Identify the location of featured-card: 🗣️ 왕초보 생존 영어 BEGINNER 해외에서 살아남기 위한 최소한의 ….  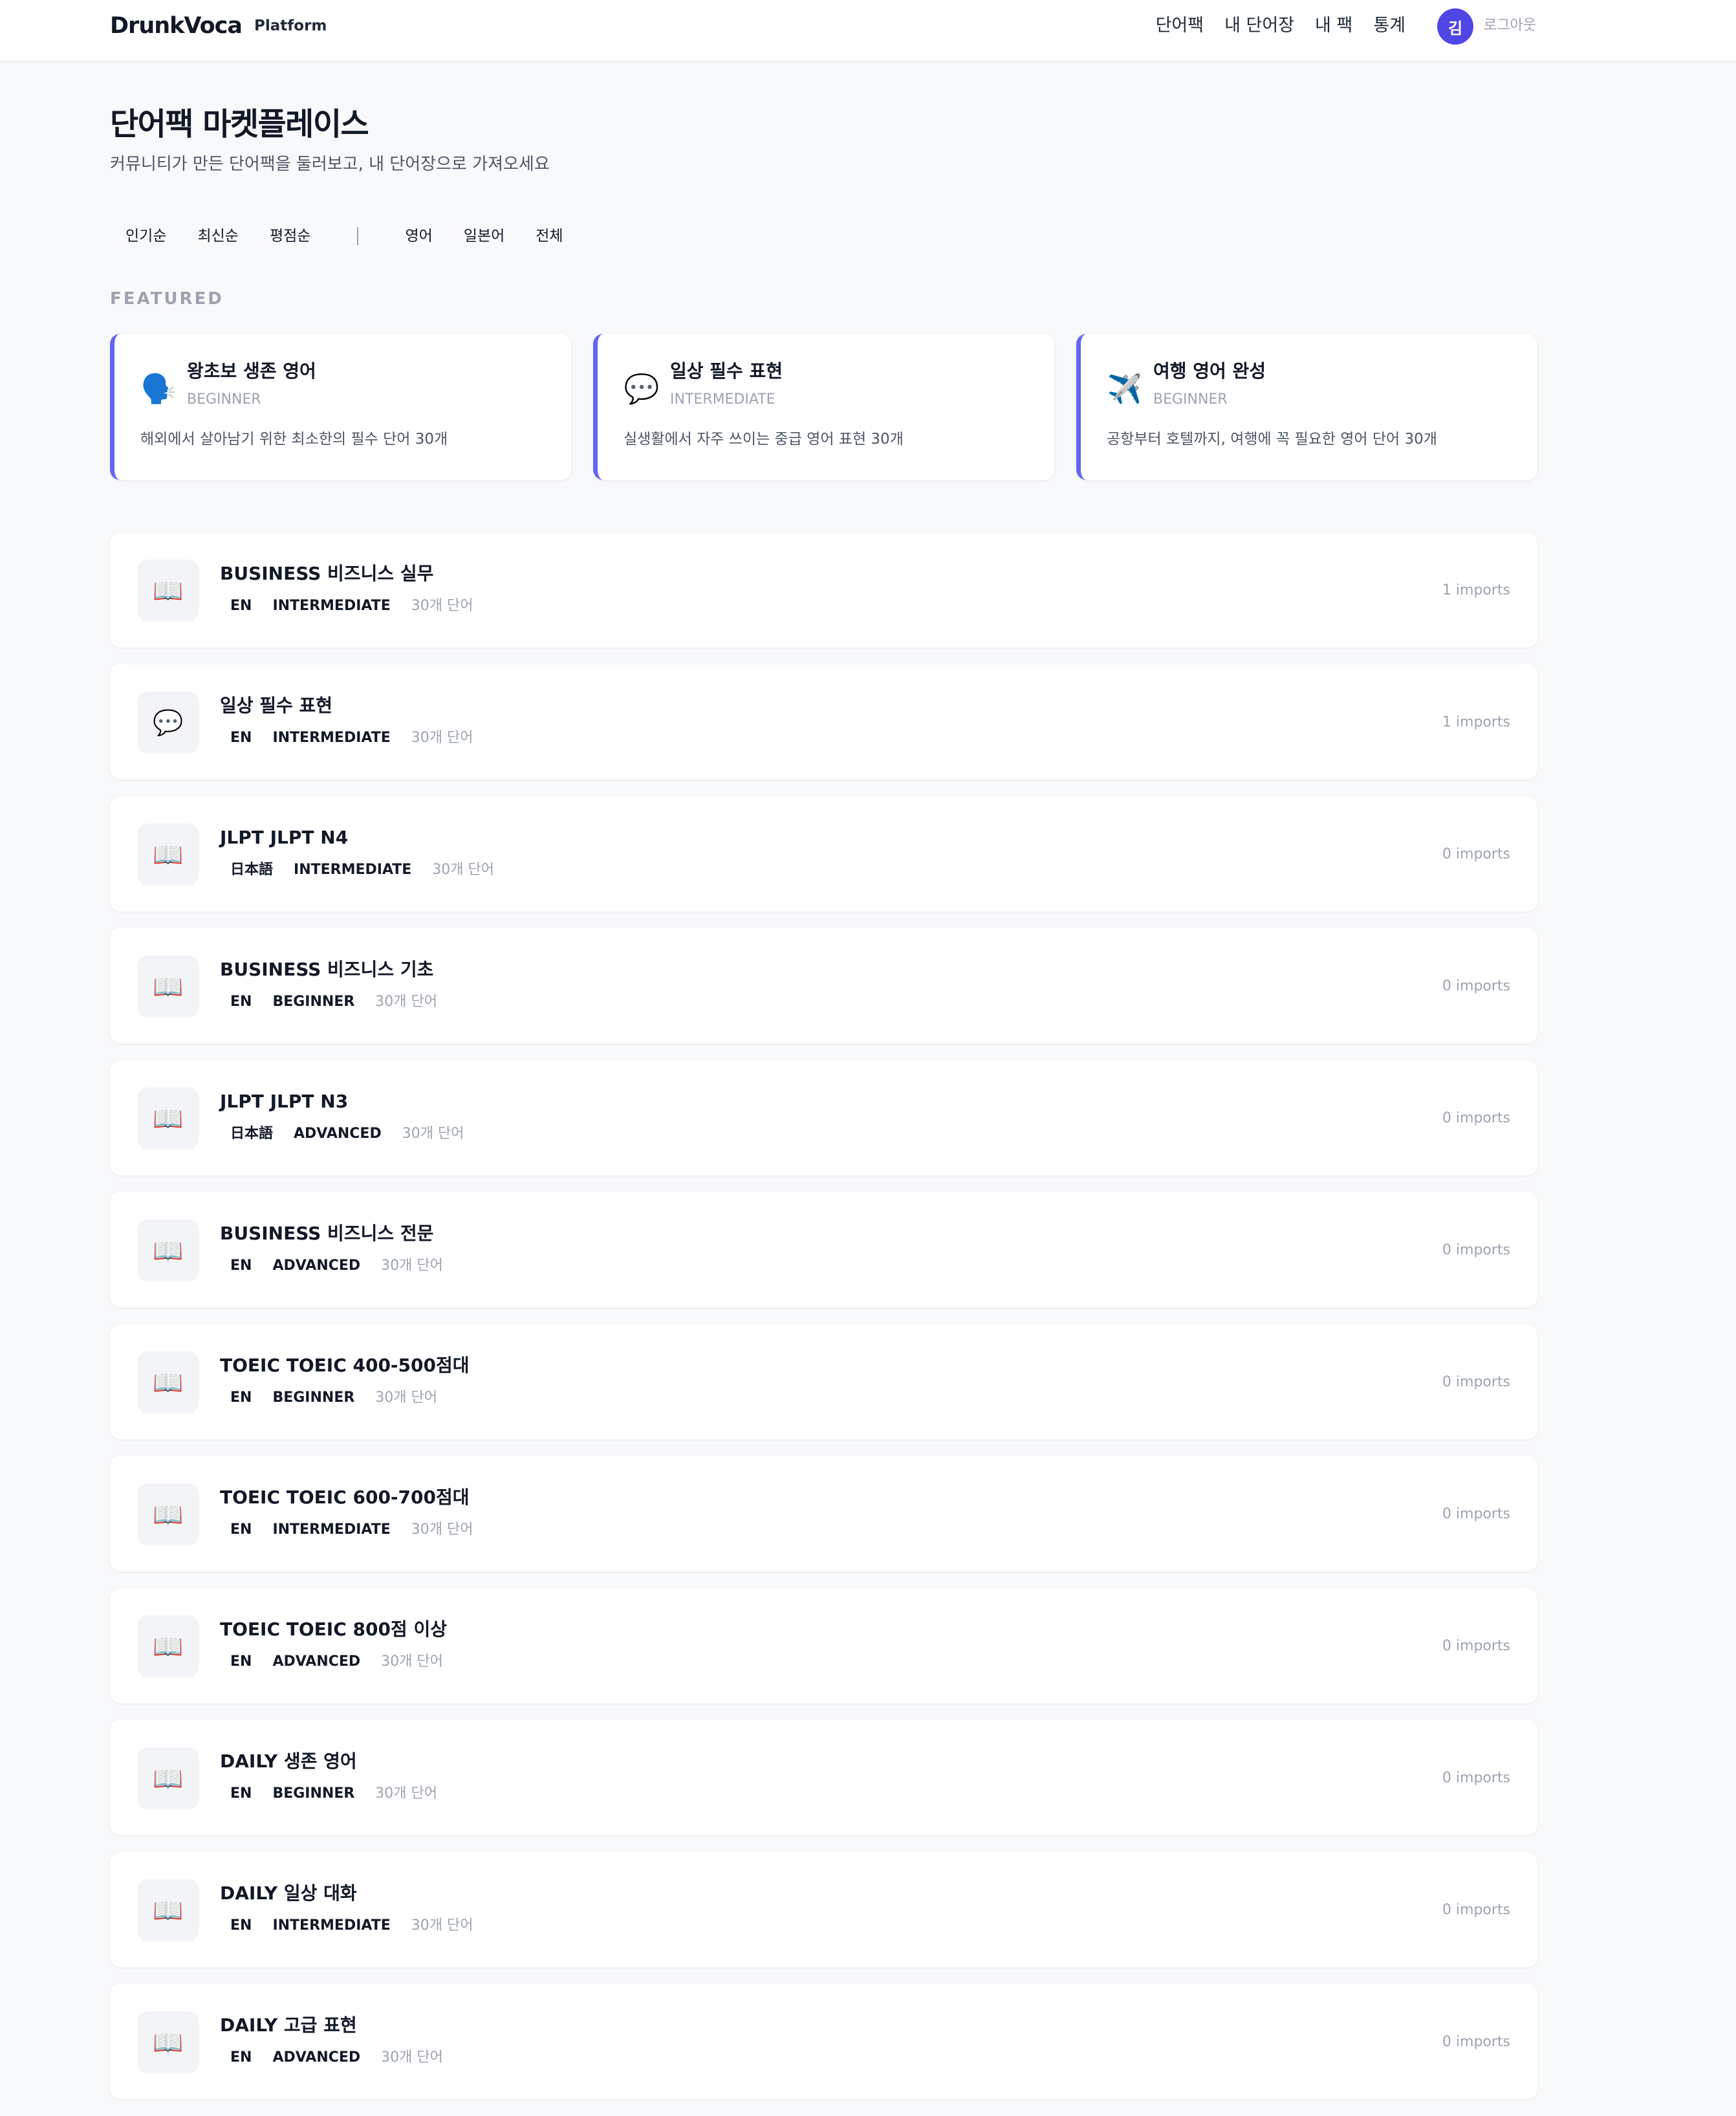
(341, 407).